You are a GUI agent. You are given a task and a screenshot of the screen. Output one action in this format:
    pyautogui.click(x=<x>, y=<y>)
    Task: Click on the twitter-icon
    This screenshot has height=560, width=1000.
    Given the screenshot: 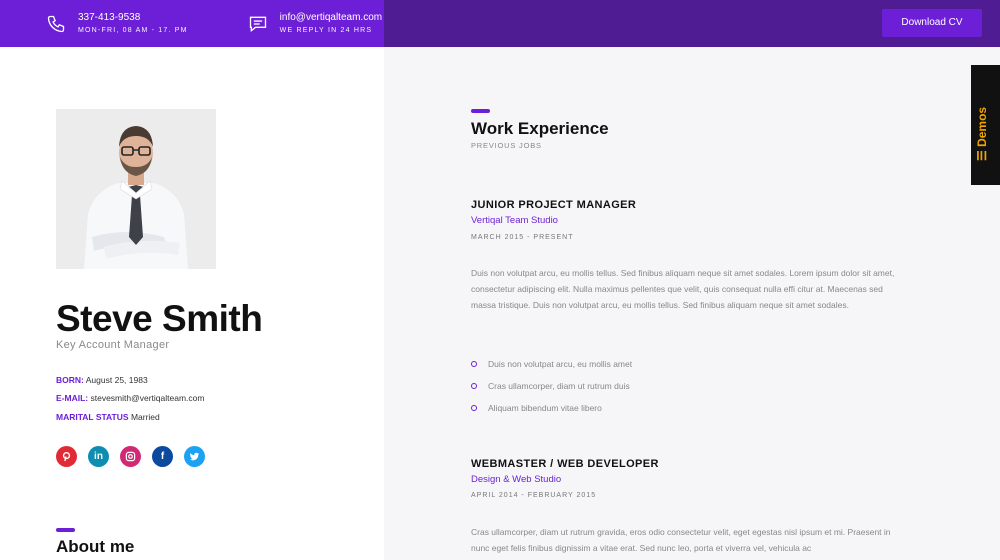 What is the action you would take?
    pyautogui.click(x=194, y=456)
    